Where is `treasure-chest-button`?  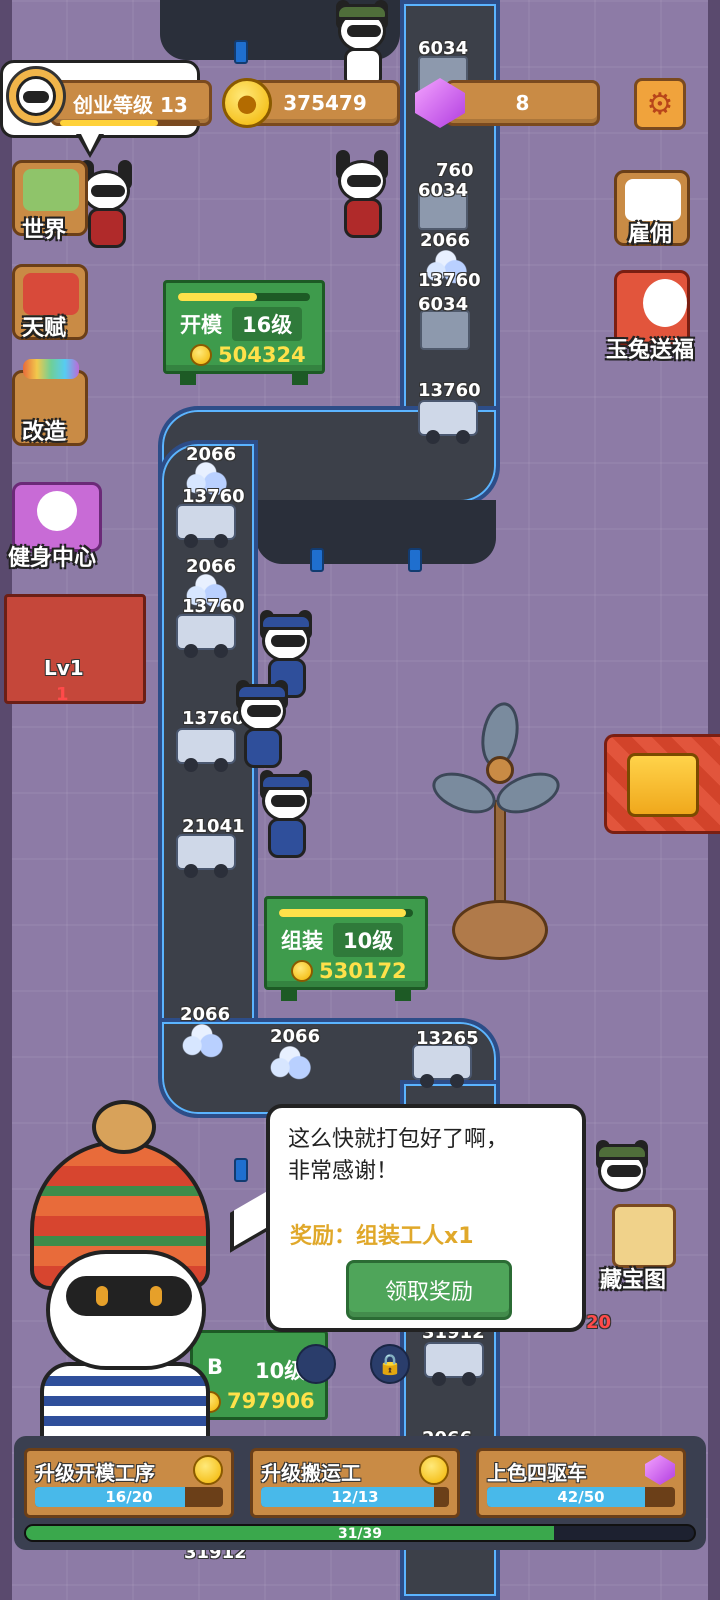 treasure-chest-button is located at coordinates (662, 784).